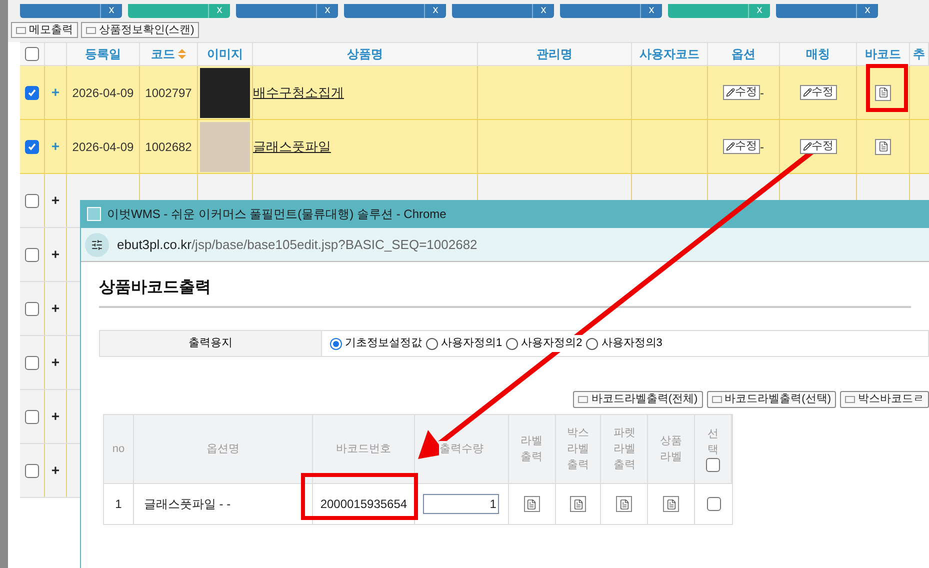 The image size is (929, 568). Describe the element at coordinates (276, 214) in the screenshot. I see `window-title: 이벗WMS - 쉬운 이커머스 풀필먼트(물류대행) 솔루션 - Chrome` at that location.